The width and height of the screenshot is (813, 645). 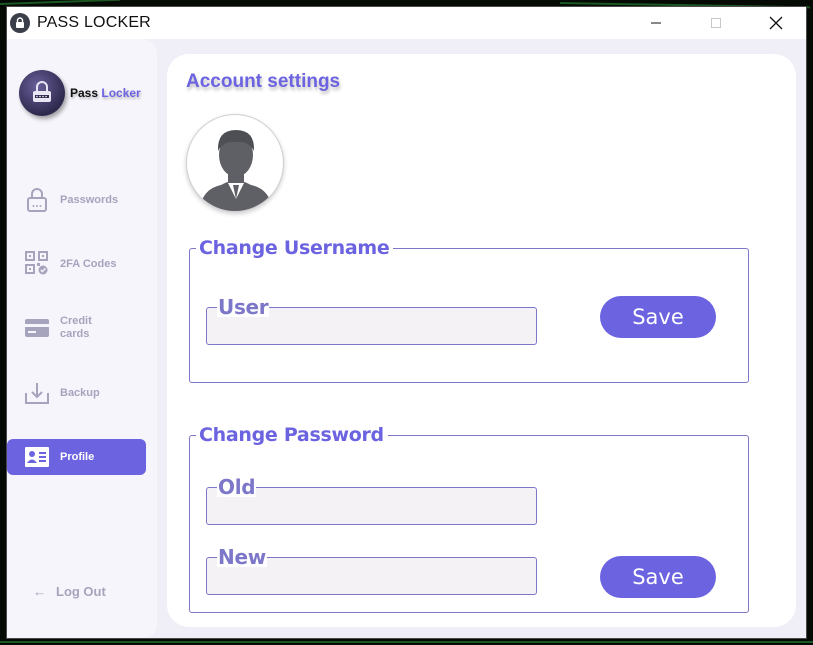 What do you see at coordinates (84, 93) in the screenshot?
I see `brand-name-pass: Pass` at bounding box center [84, 93].